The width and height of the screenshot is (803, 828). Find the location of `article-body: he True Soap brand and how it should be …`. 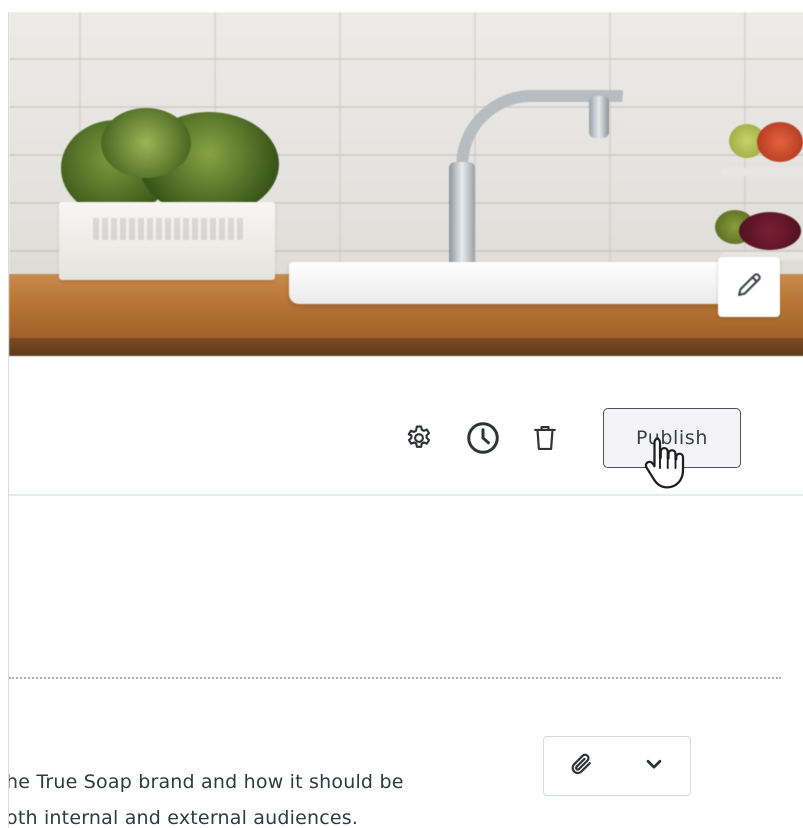

article-body: he True Soap brand and how it should be … is located at coordinates (267, 796).